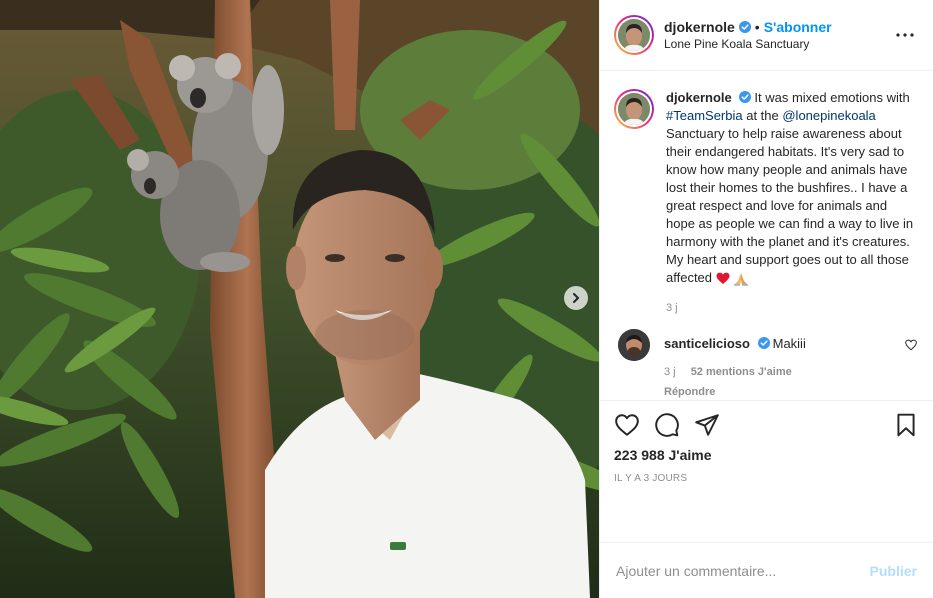  I want to click on avatar, so click(634, 35).